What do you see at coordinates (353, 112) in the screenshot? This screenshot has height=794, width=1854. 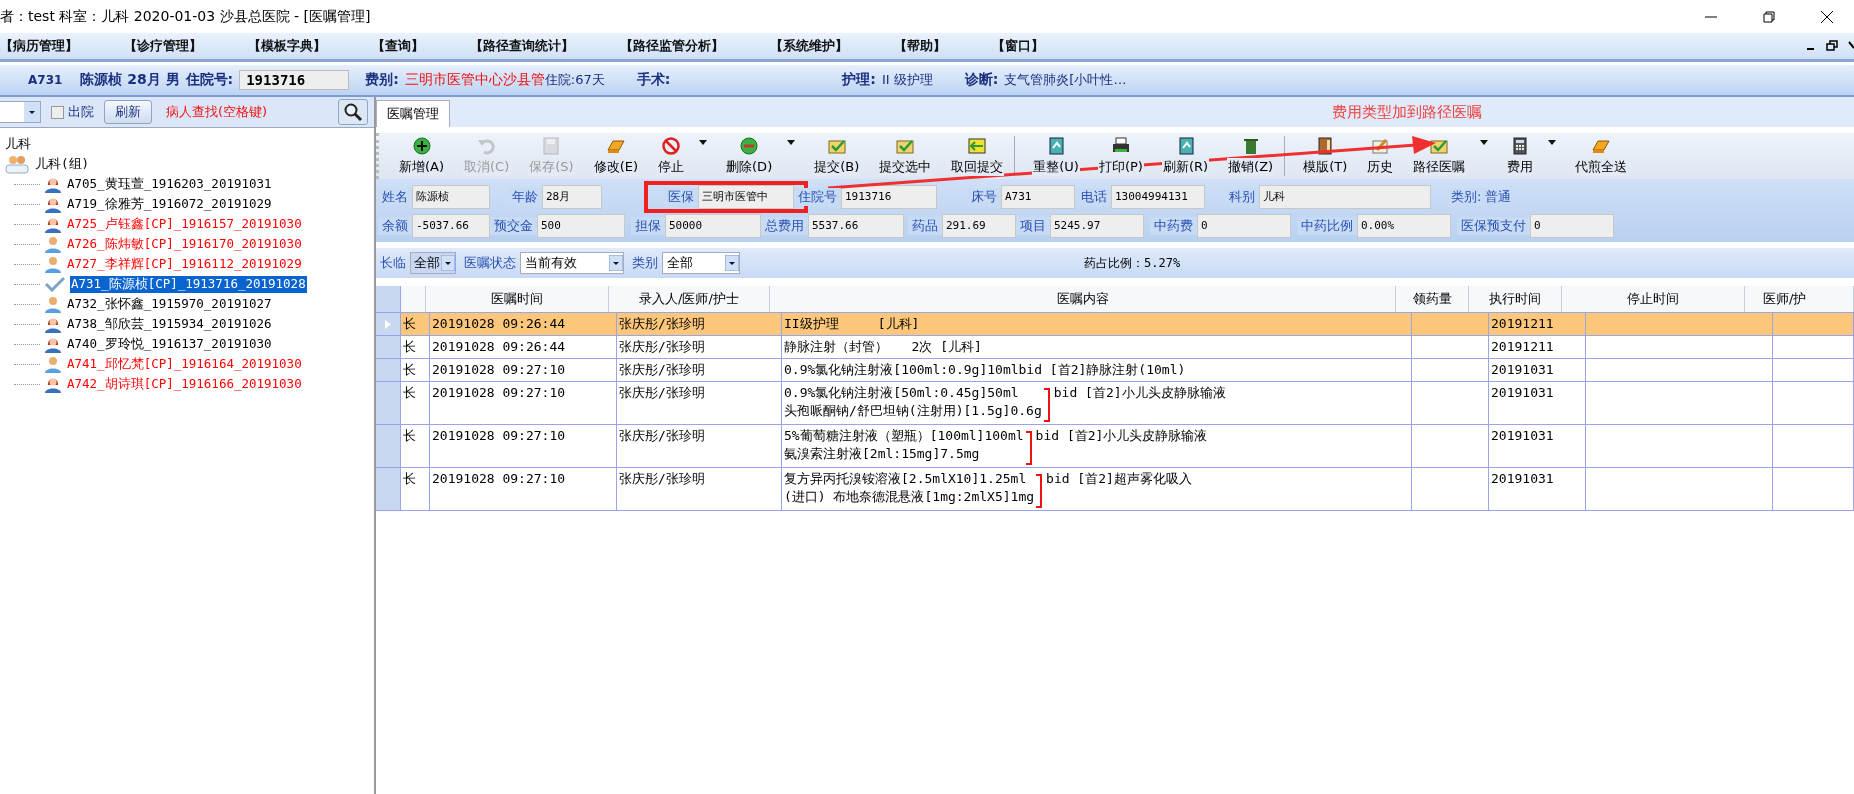 I see `search-button` at bounding box center [353, 112].